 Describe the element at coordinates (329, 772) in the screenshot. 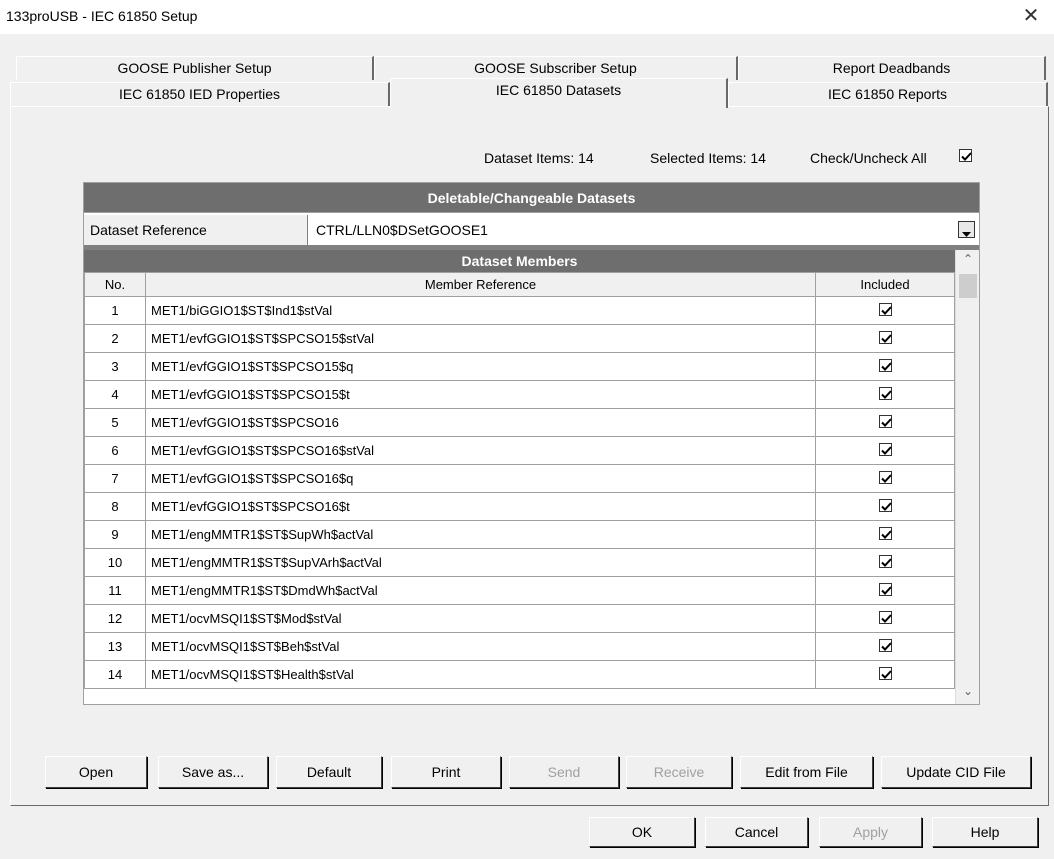

I see `default-button: Default` at that location.